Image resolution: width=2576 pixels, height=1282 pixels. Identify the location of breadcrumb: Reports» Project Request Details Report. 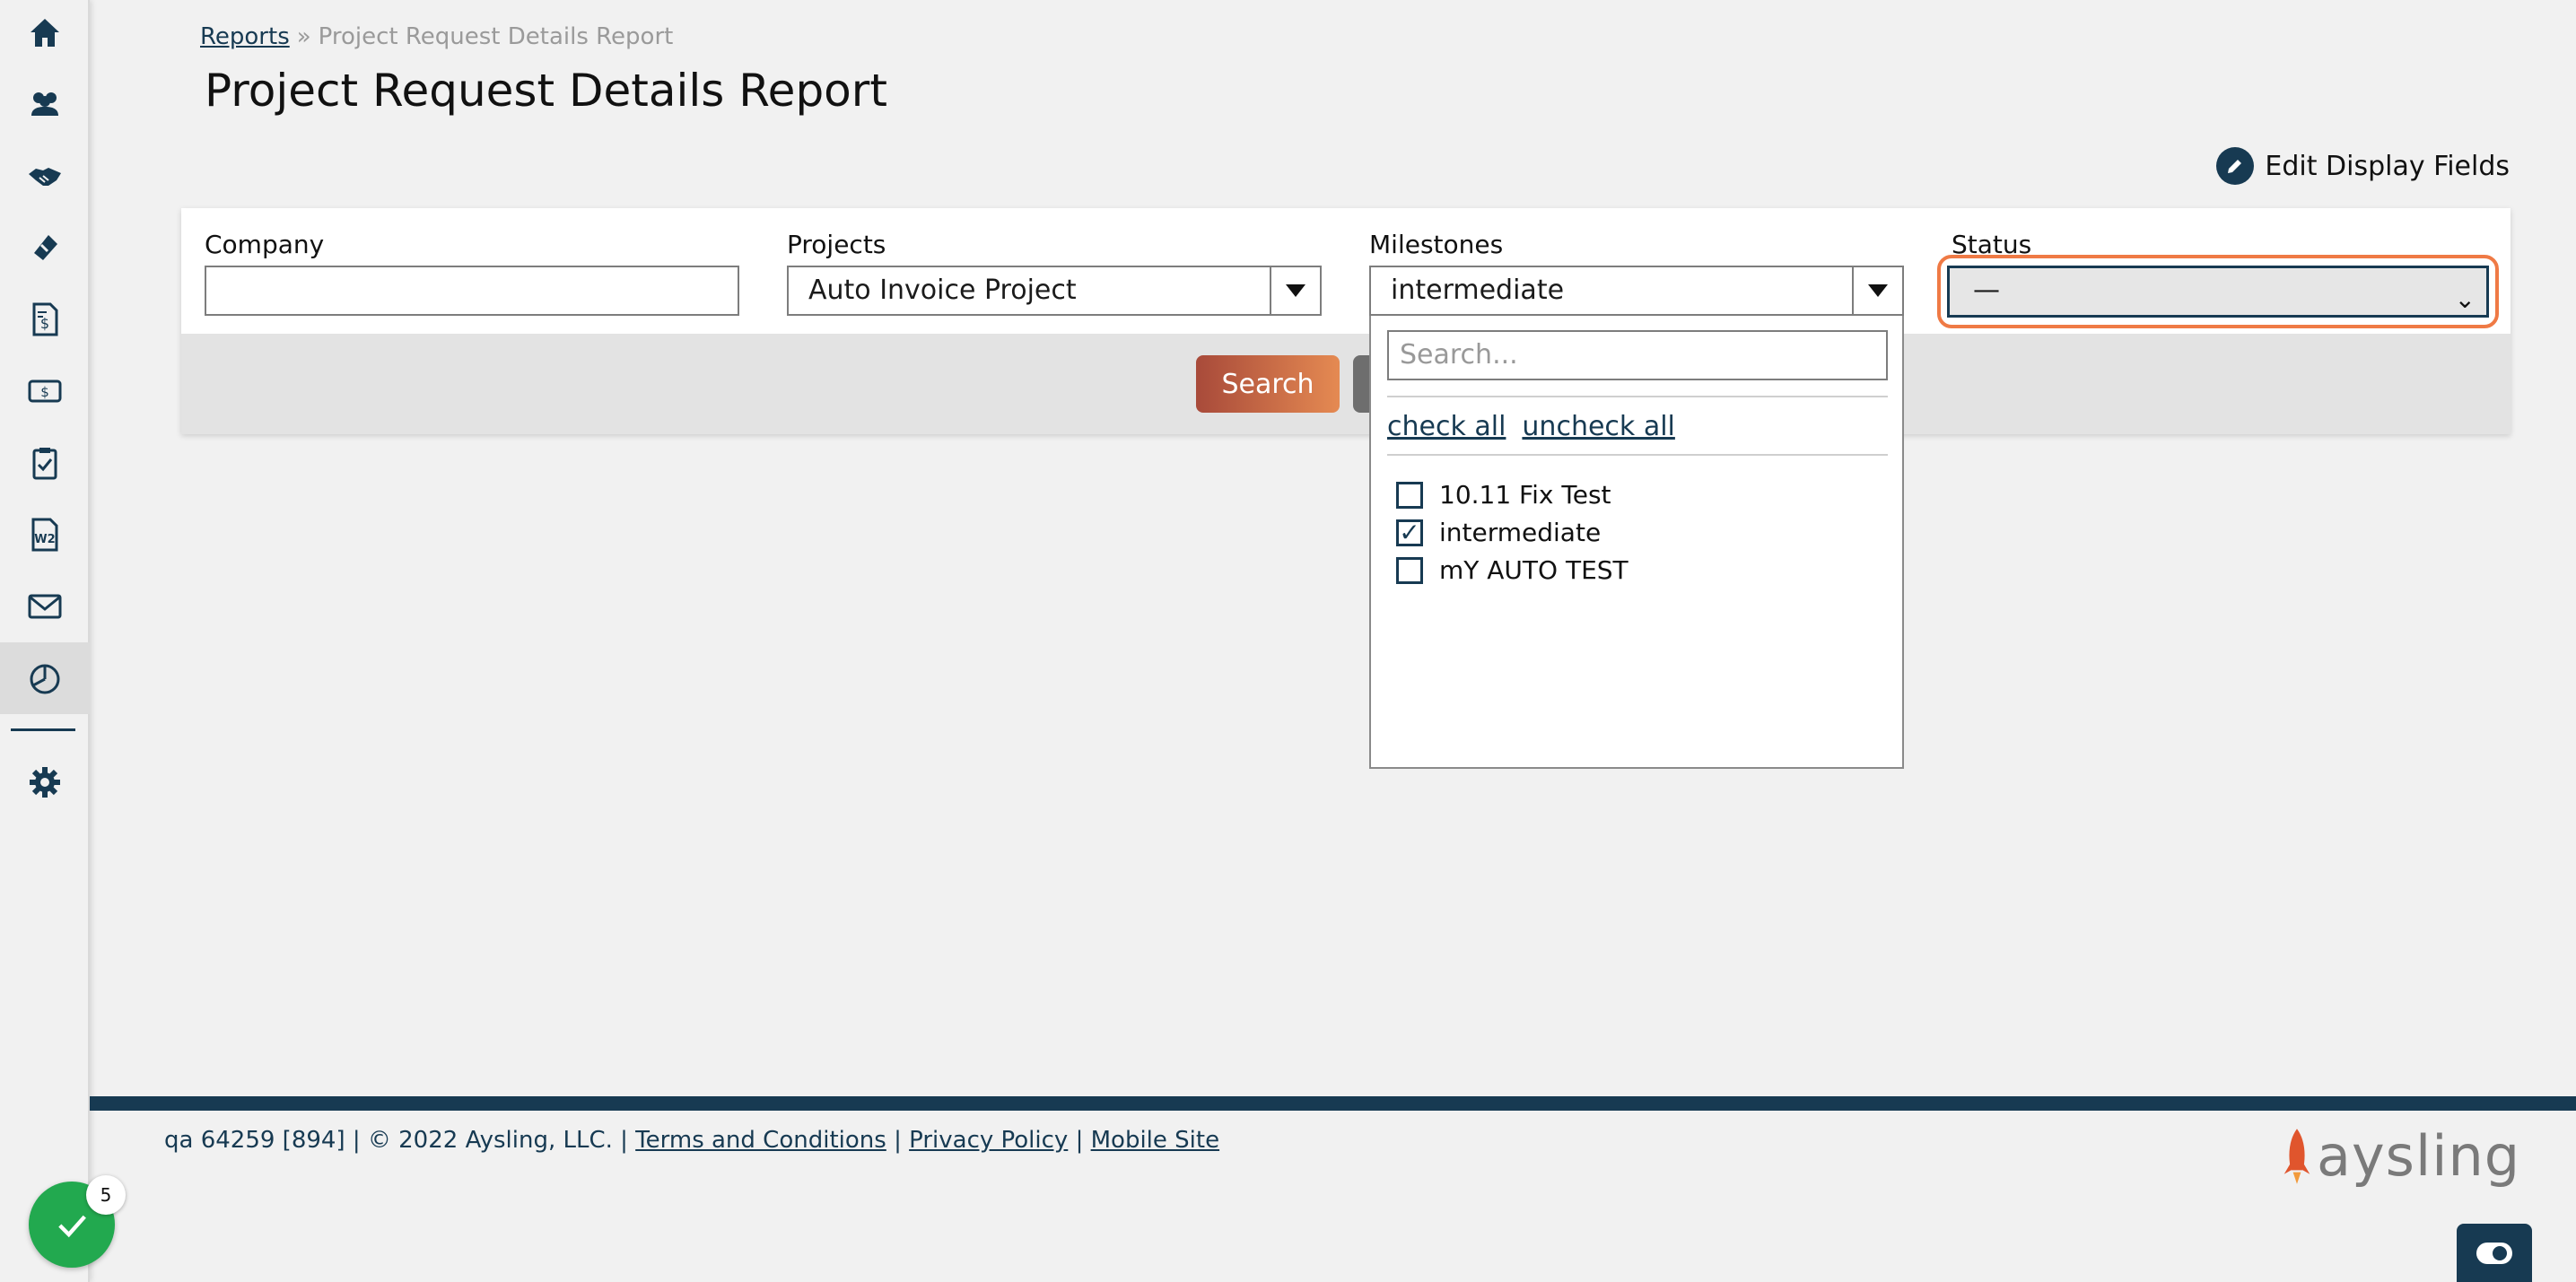
(437, 36).